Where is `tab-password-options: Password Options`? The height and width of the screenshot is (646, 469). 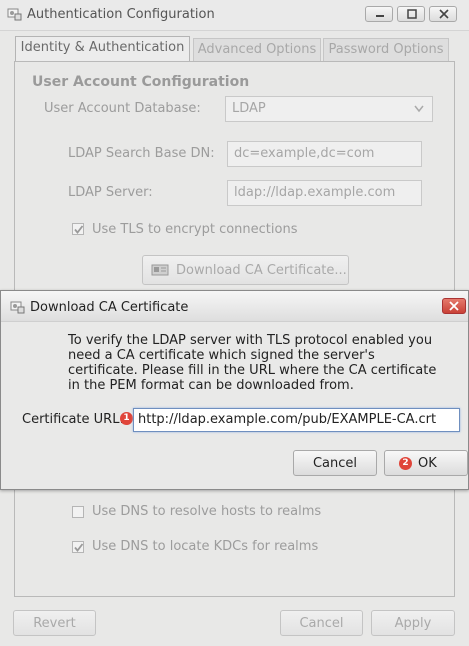 tab-password-options: Password Options is located at coordinates (386, 50).